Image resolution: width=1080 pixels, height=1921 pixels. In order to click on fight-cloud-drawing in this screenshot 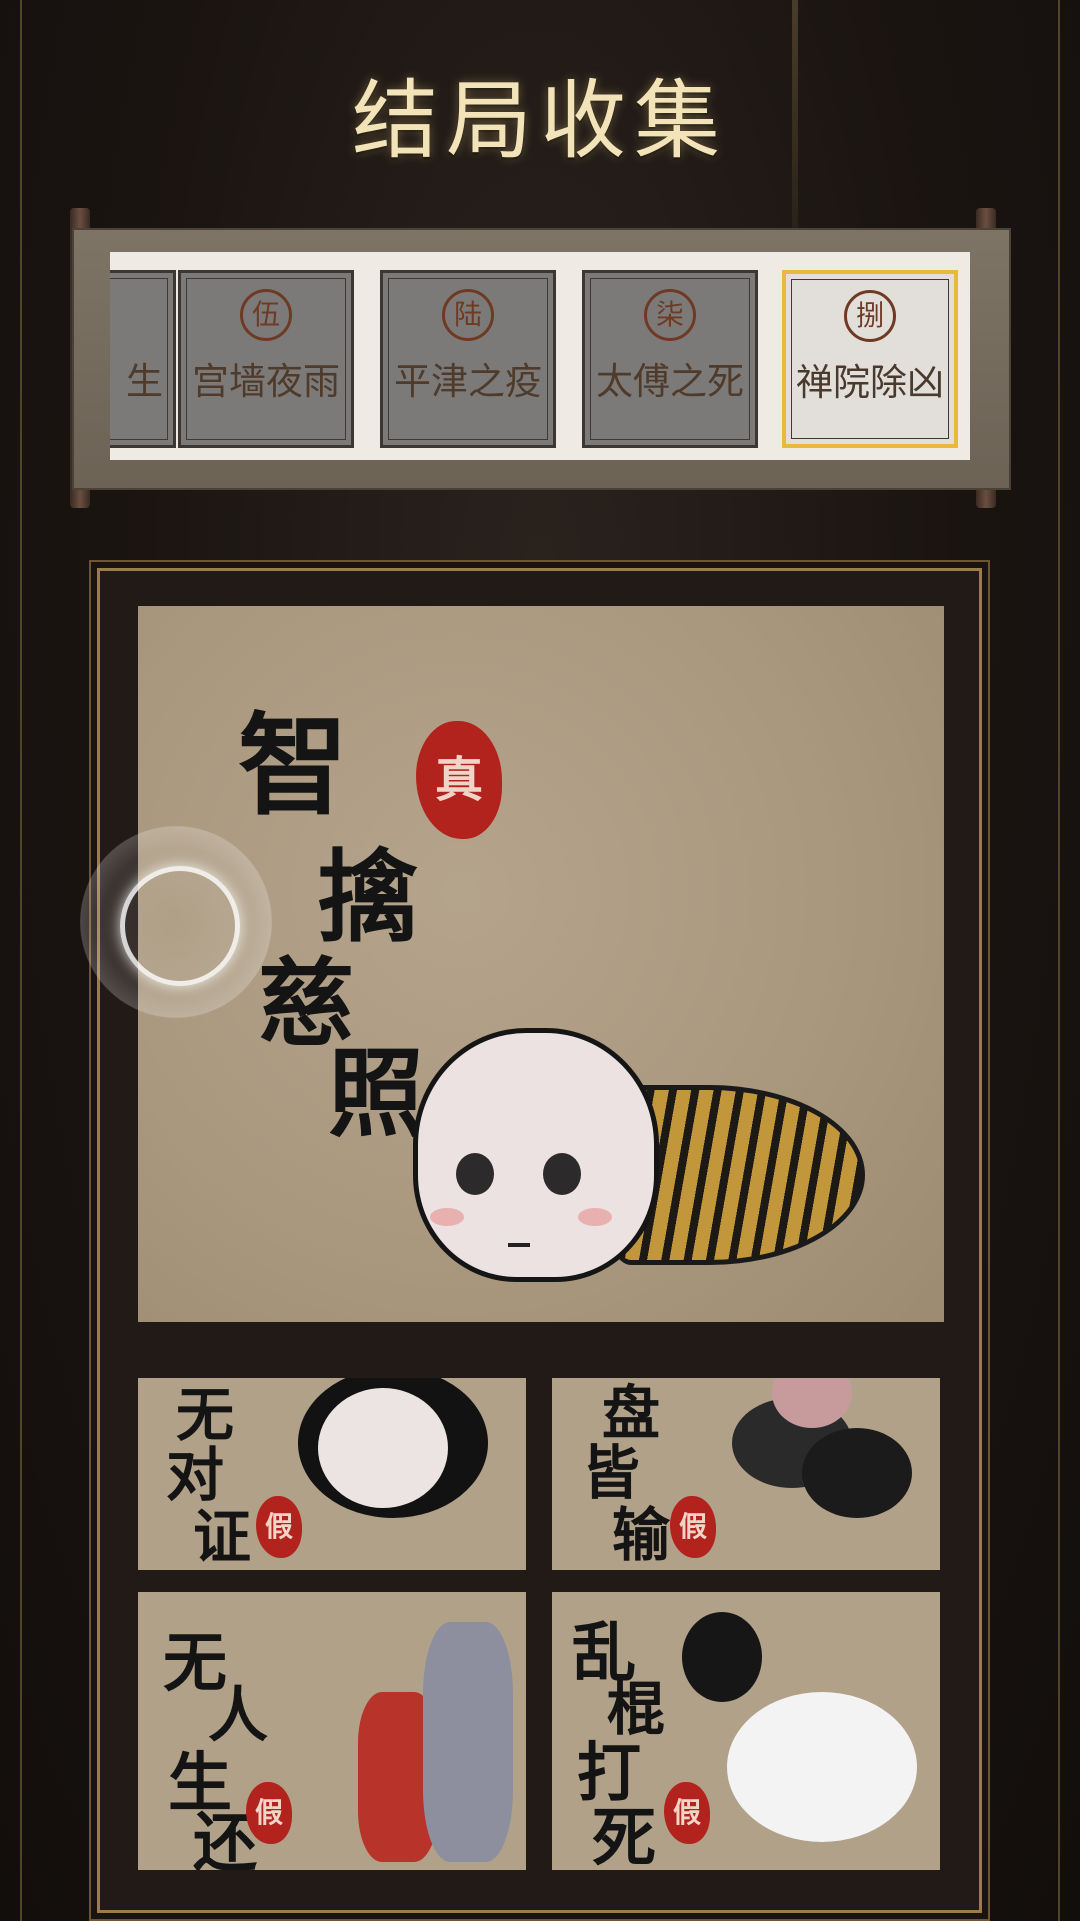, I will do `click(822, 1767)`.